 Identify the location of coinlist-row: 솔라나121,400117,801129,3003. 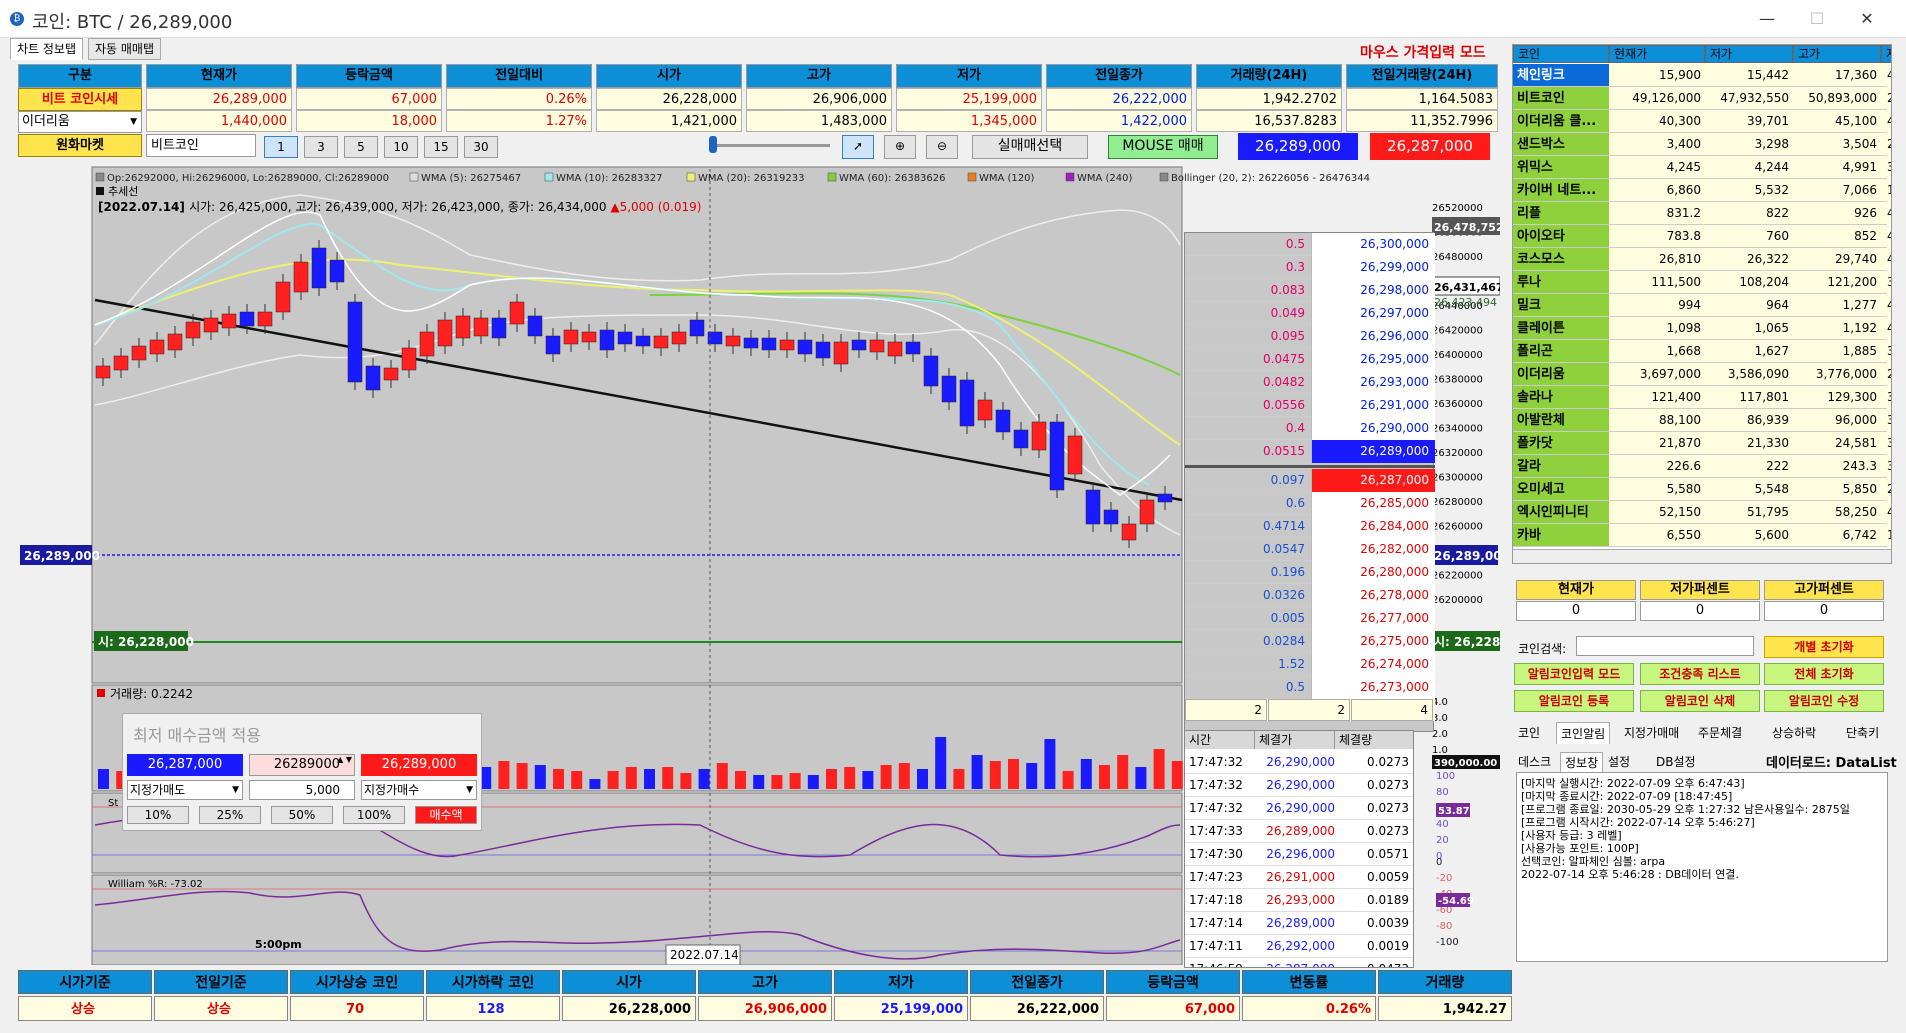
(1702, 397).